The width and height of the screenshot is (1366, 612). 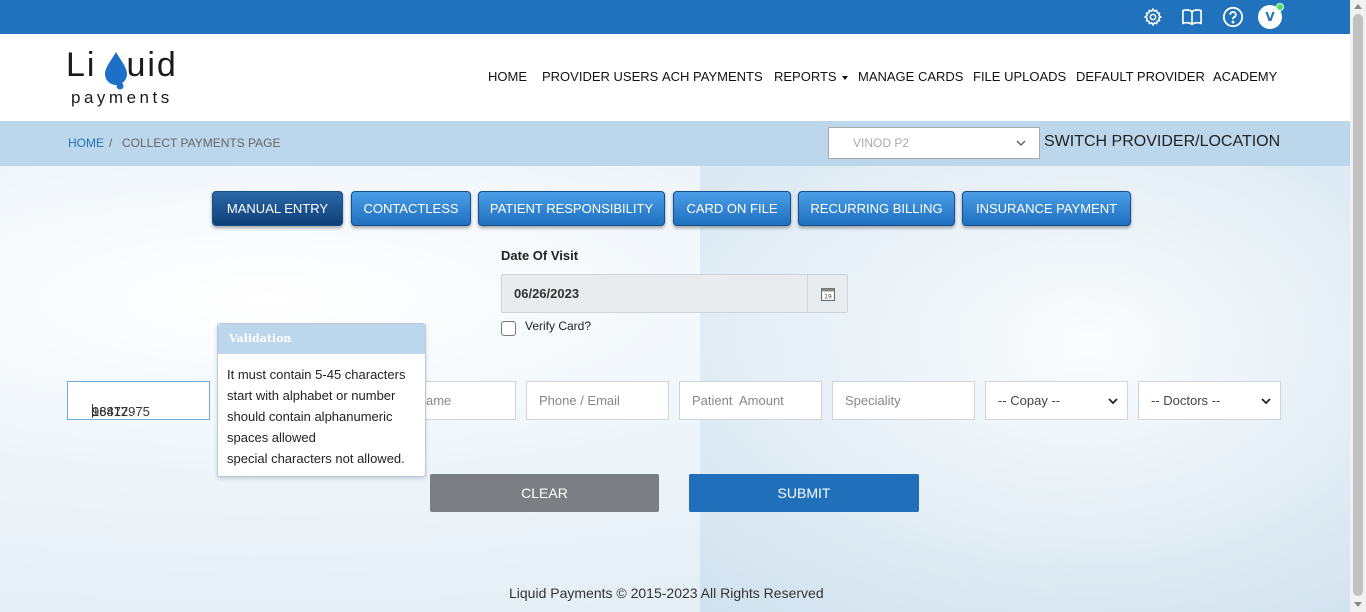 I want to click on doctors-select: -- Doctors --, so click(x=1209, y=400).